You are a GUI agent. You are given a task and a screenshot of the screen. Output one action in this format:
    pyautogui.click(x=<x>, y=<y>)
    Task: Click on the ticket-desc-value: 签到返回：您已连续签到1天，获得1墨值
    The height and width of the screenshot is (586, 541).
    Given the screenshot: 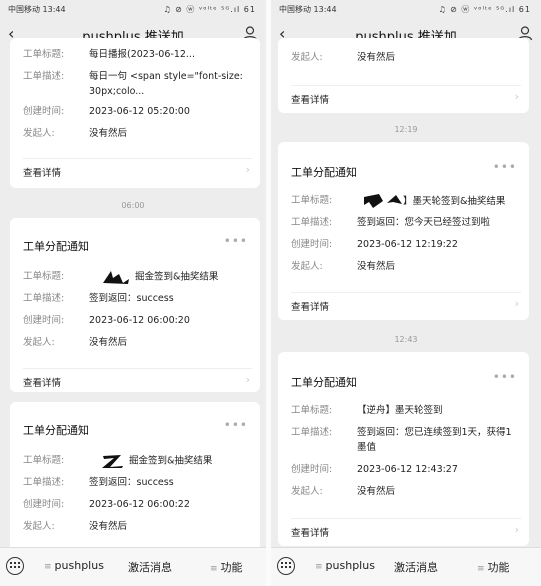 What is the action you would take?
    pyautogui.click(x=434, y=440)
    